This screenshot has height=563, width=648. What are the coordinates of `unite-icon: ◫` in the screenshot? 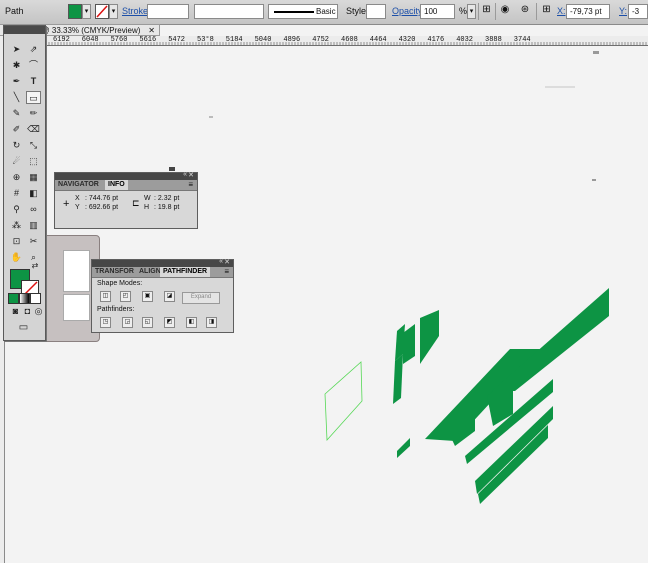 It's located at (105, 296).